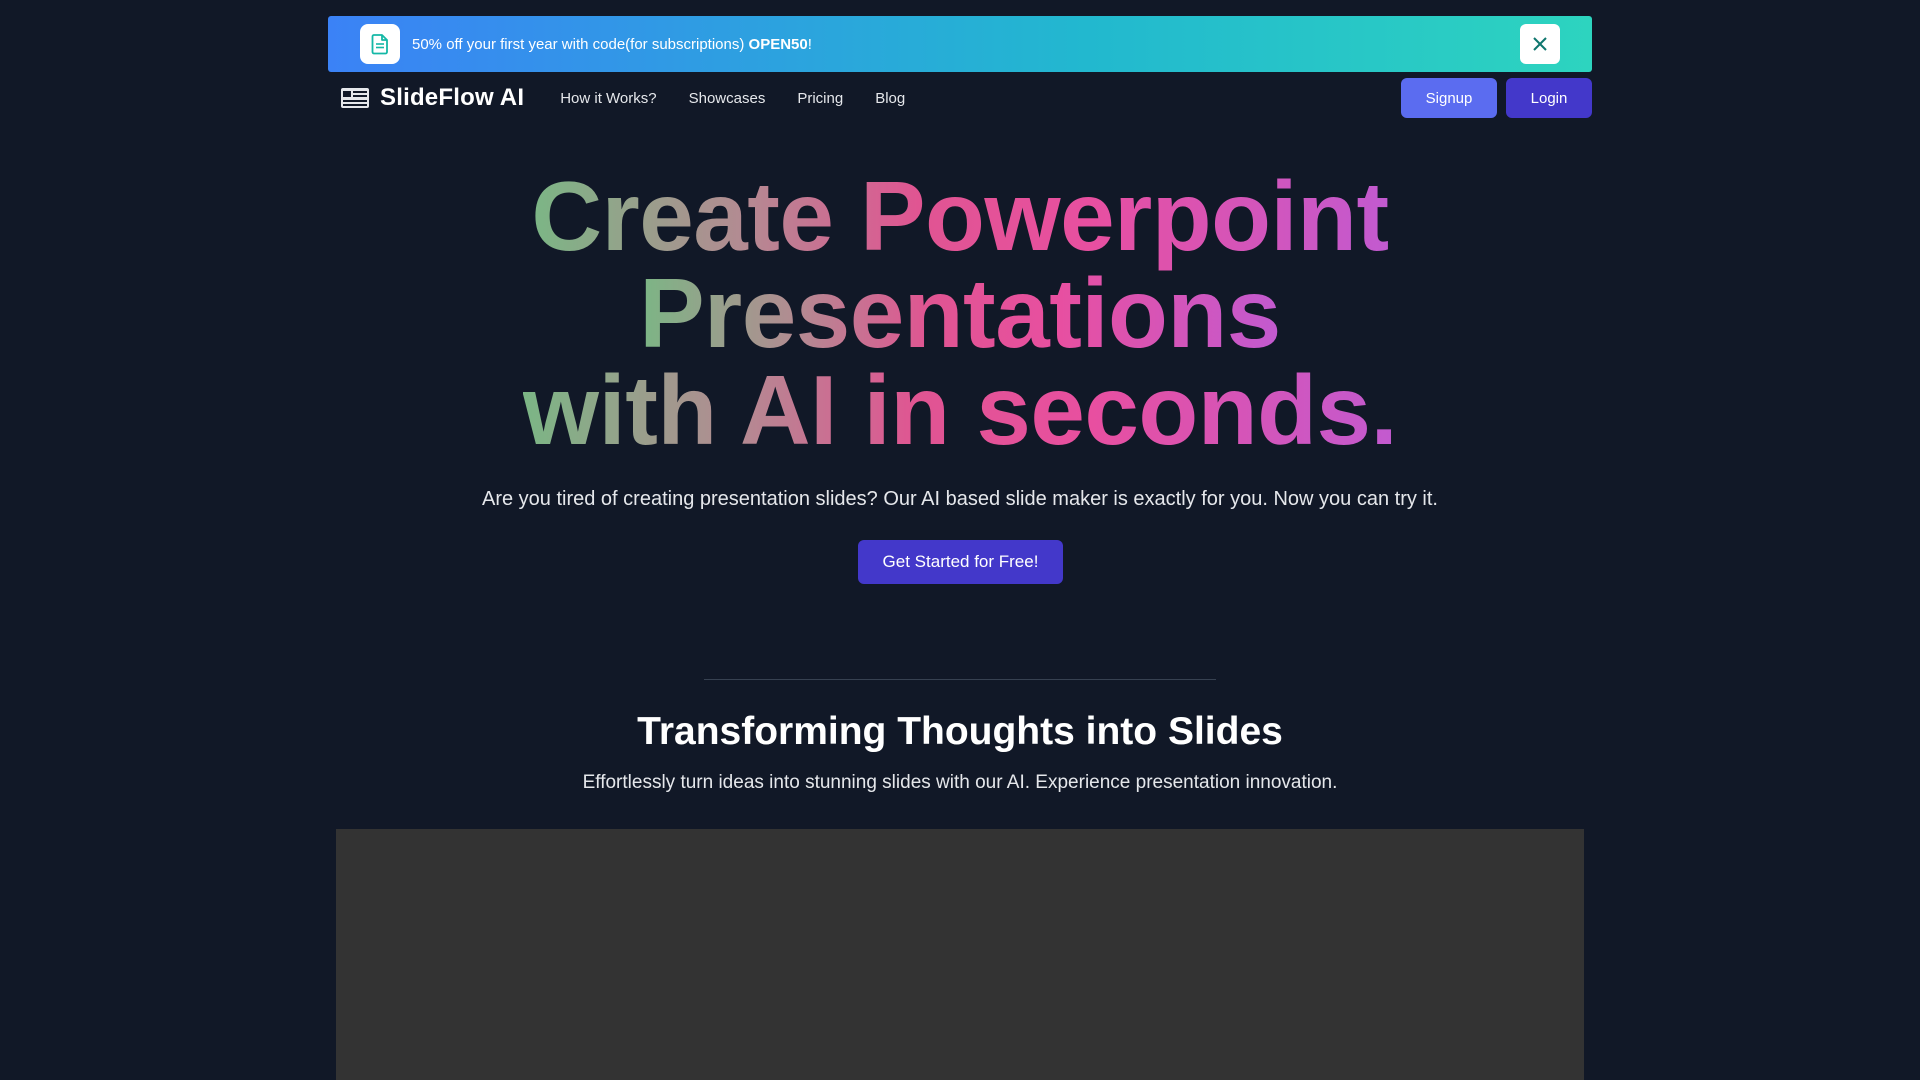 This screenshot has height=1080, width=1920. I want to click on hero-title-line-2: Presentations, so click(960, 313).